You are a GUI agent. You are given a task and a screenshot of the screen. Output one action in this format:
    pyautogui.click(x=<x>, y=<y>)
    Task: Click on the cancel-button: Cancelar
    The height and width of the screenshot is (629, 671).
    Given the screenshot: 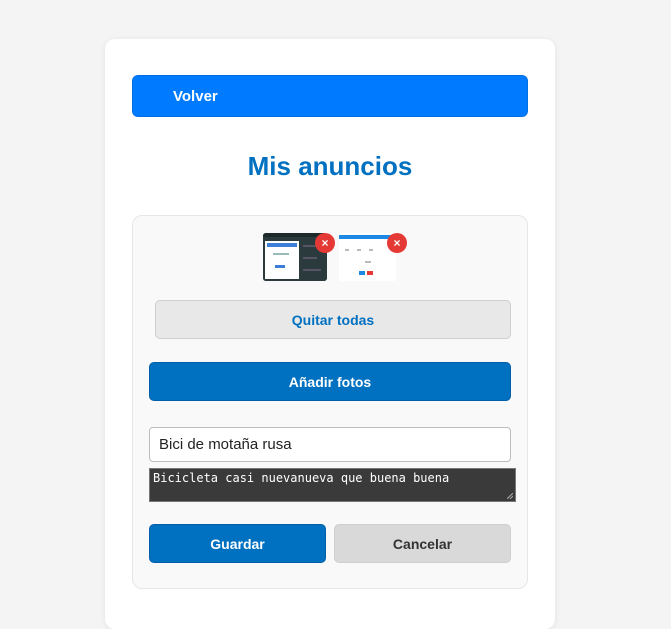 What is the action you would take?
    pyautogui.click(x=422, y=543)
    